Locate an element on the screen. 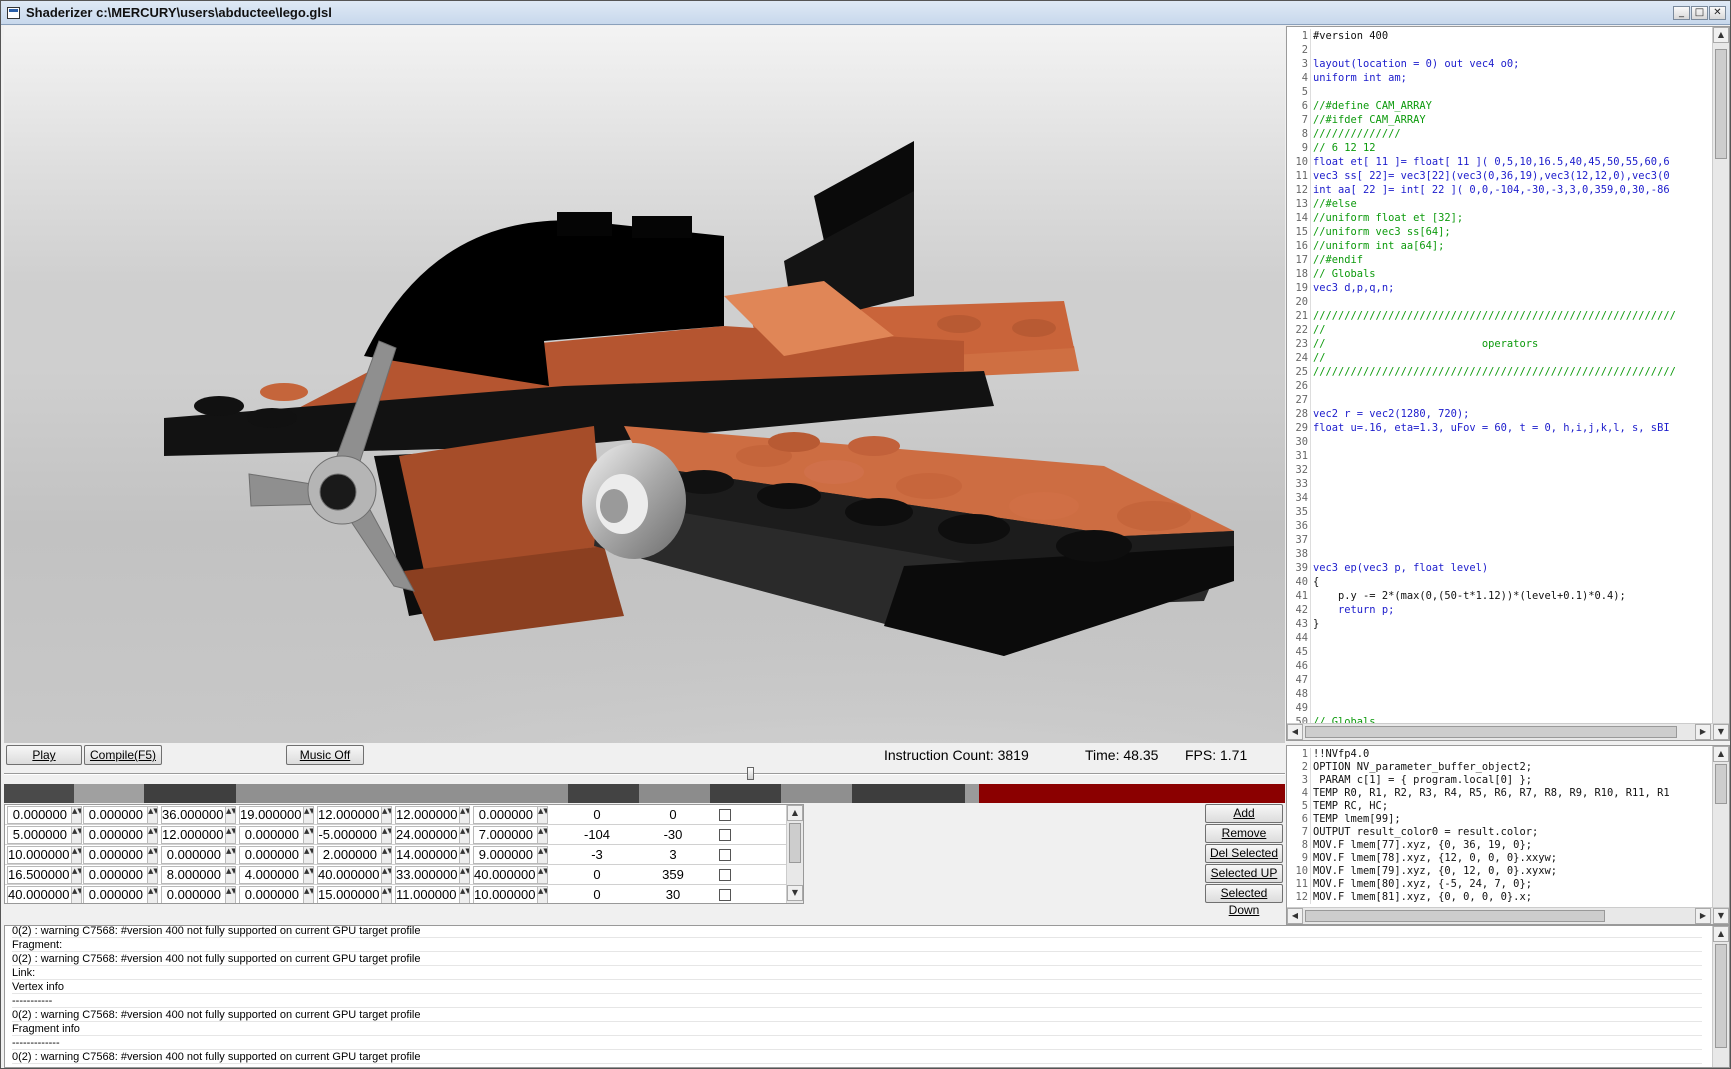 The width and height of the screenshot is (1731, 1069). code-line: 35 is located at coordinates (1499, 512).